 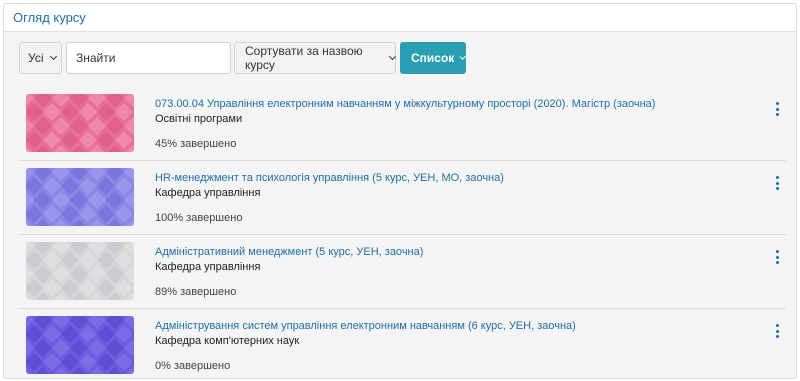 I want to click on view-label: Список, so click(x=433, y=58).